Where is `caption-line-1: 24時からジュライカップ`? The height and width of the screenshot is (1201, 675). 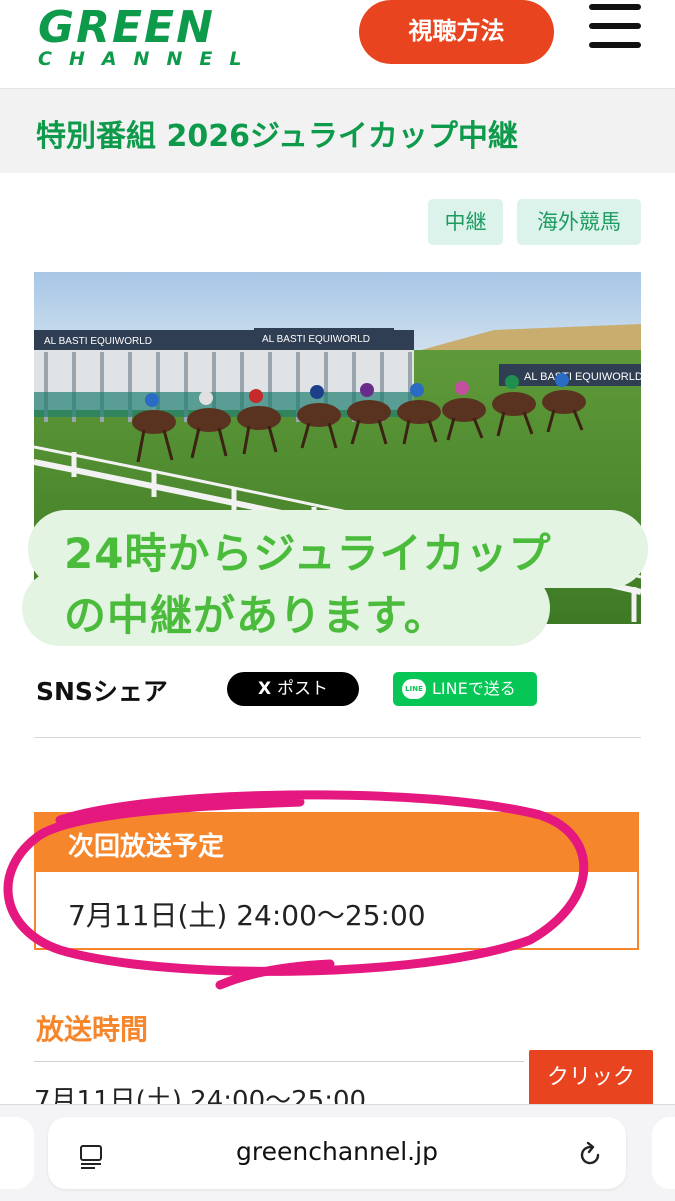 caption-line-1: 24時からジュライカップ is located at coordinates (308, 553).